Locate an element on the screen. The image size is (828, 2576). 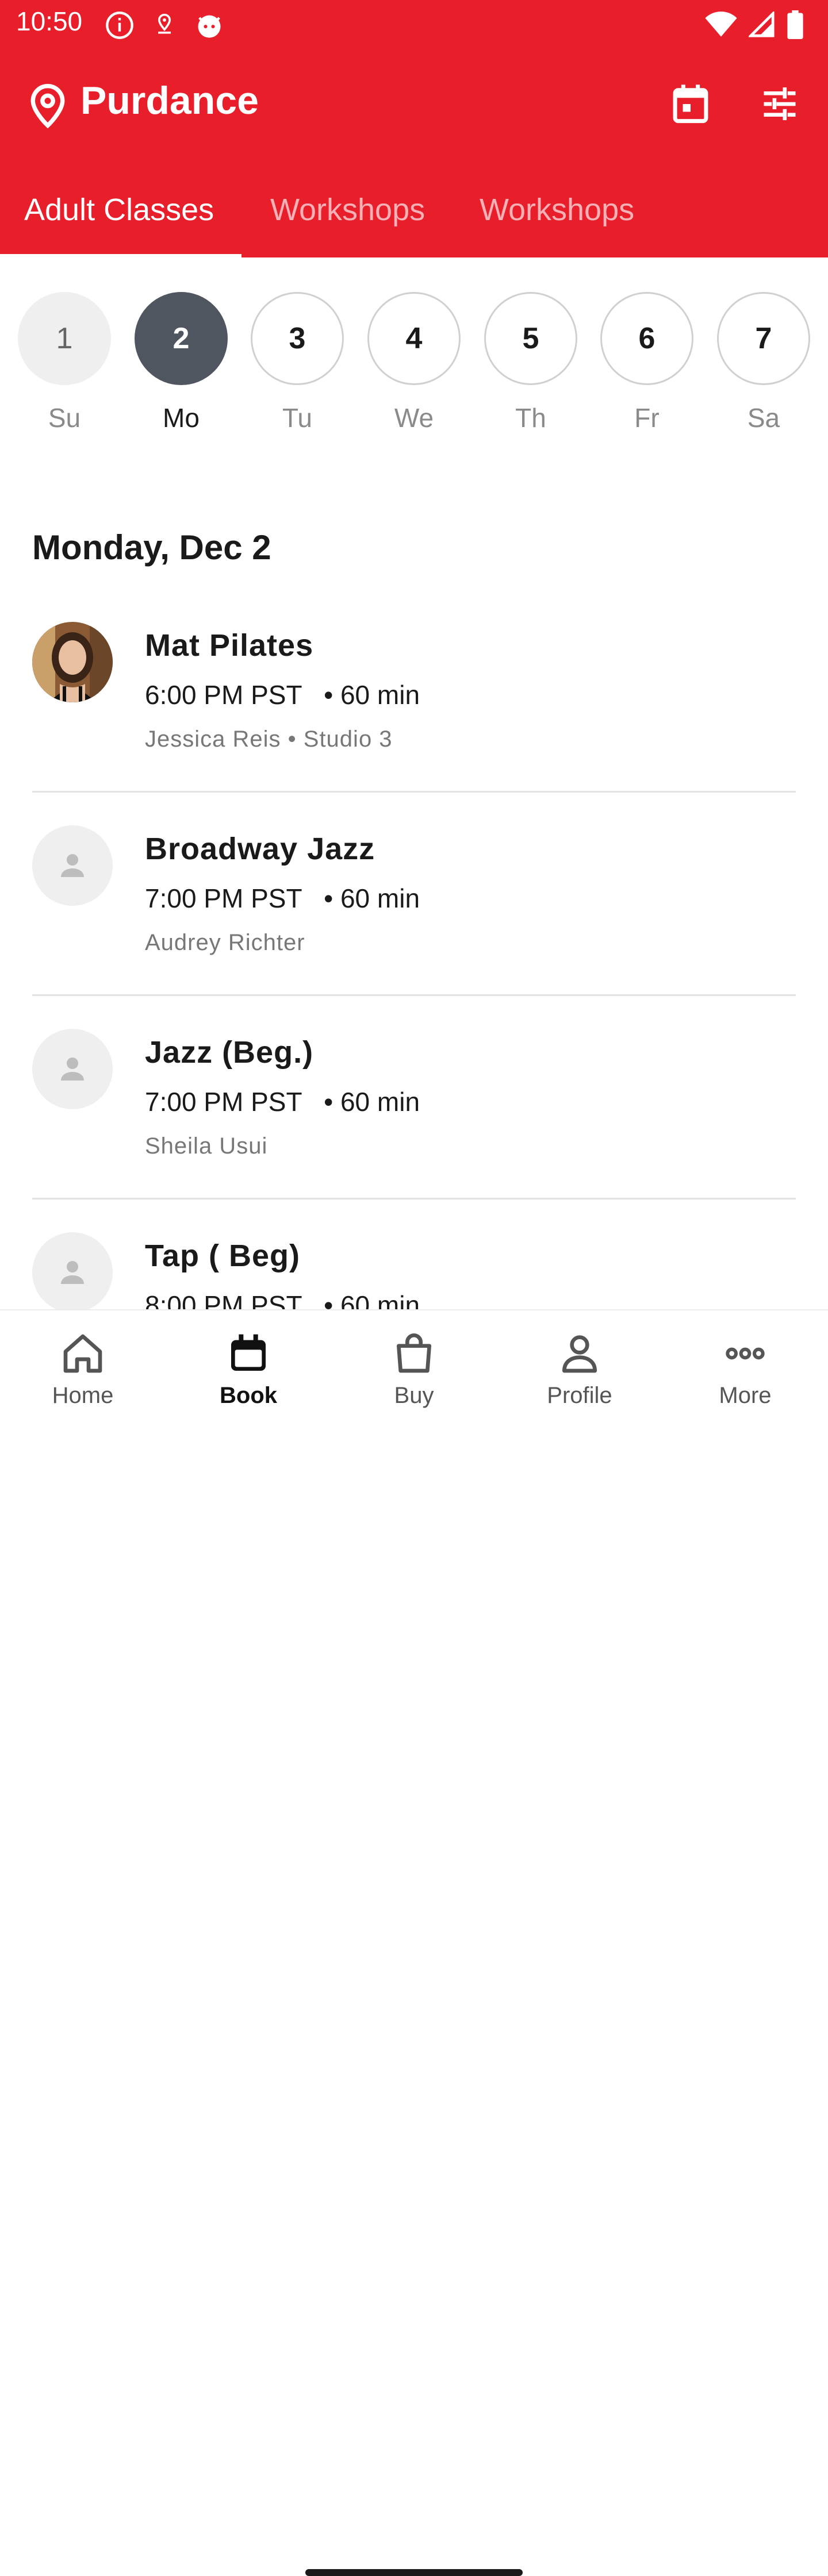
tune-filter-icon is located at coordinates (780, 104).